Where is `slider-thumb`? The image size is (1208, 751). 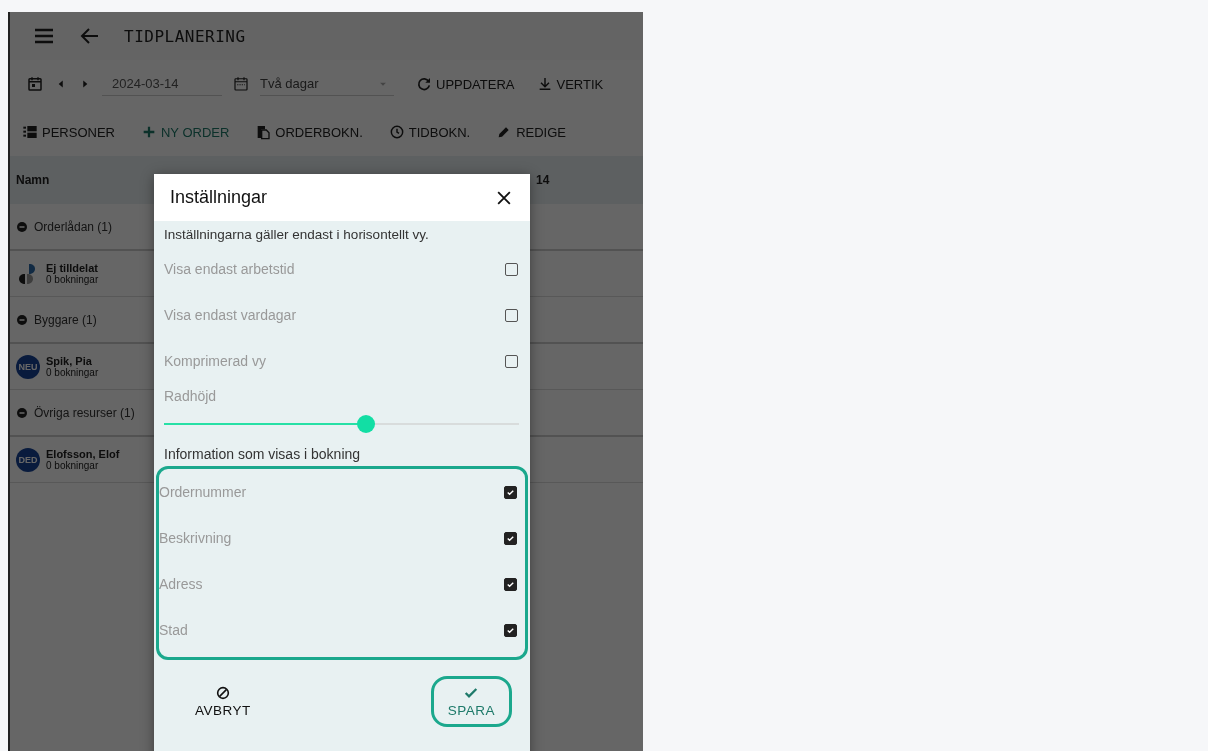 slider-thumb is located at coordinates (366, 424).